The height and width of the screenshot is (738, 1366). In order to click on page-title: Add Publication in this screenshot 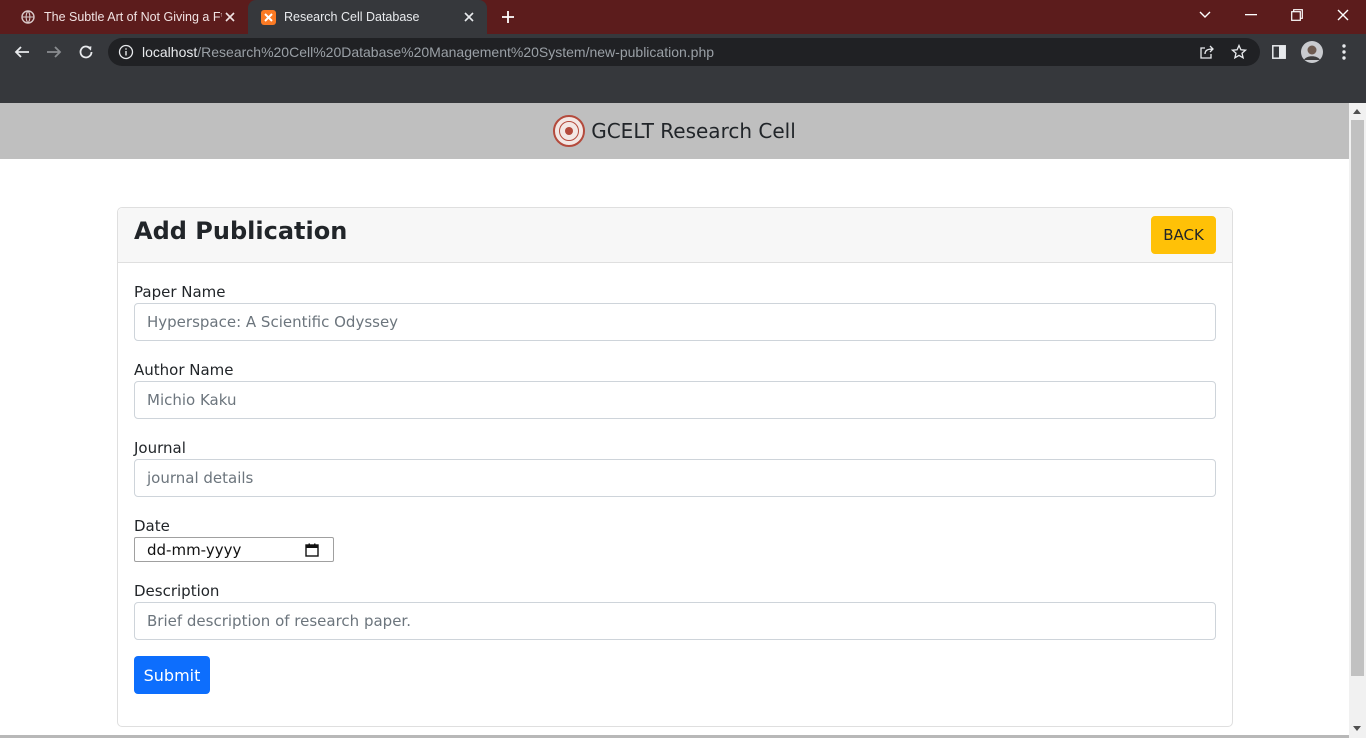, I will do `click(241, 231)`.